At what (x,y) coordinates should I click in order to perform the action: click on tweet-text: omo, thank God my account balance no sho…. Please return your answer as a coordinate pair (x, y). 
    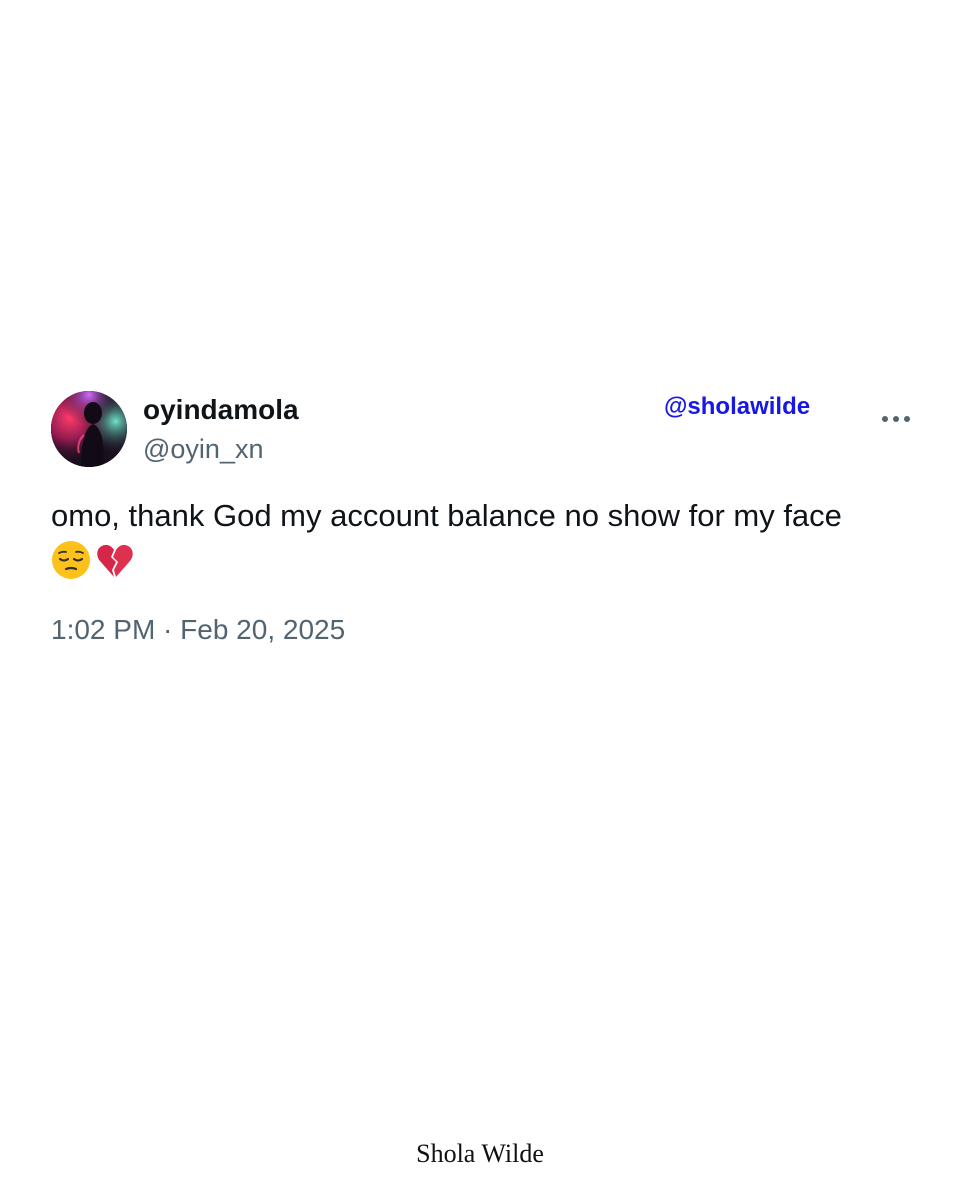
    Looking at the image, I should click on (446, 515).